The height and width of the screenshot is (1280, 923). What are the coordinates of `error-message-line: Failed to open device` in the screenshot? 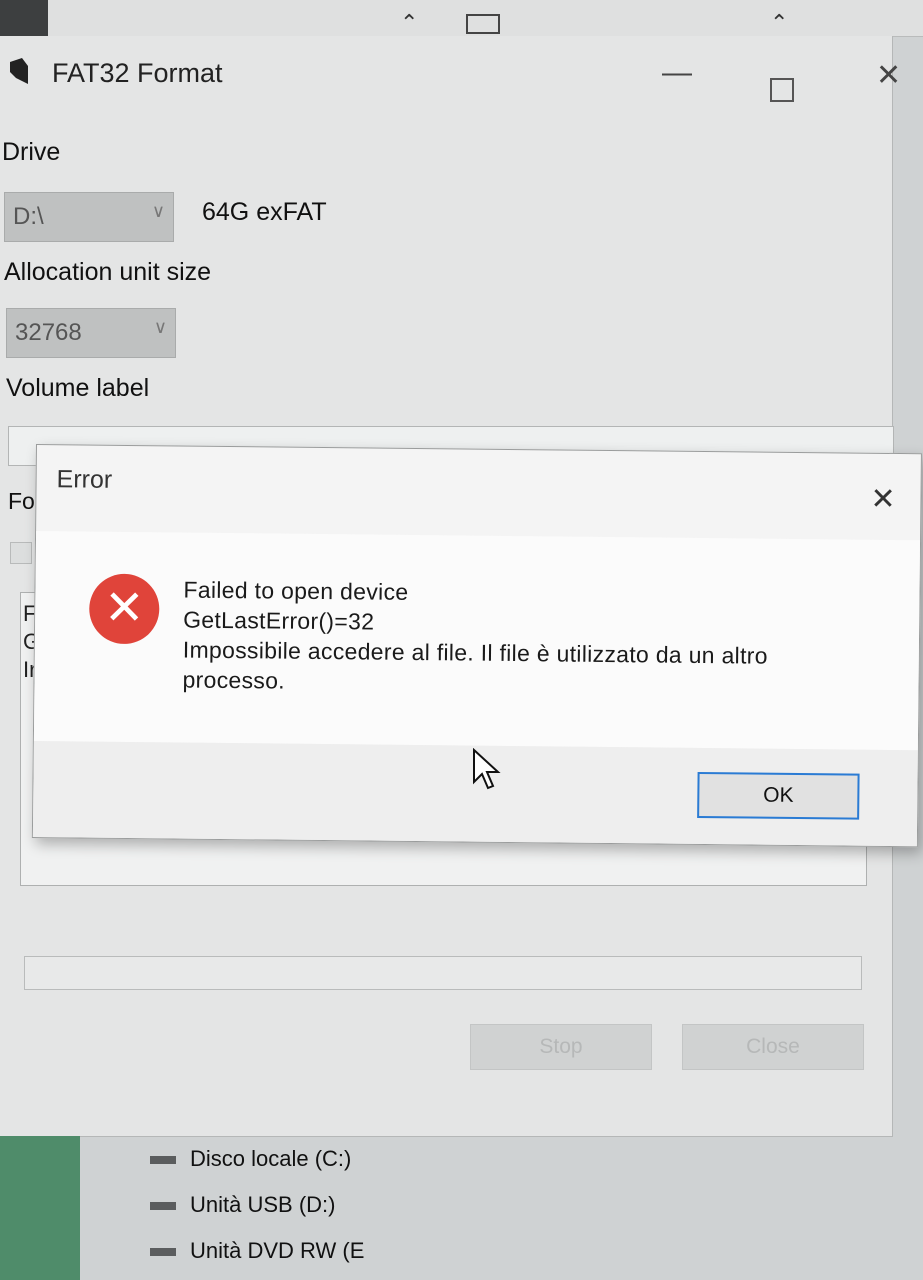 It's located at (296, 590).